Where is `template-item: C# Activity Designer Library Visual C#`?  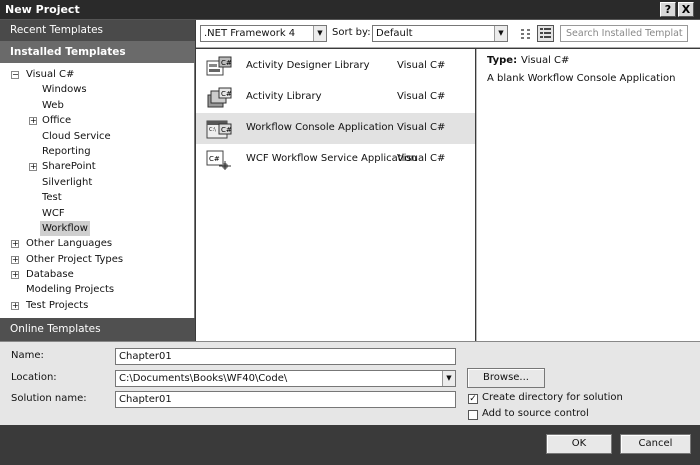 template-item: C# Activity Designer Library Visual C# is located at coordinates (335, 66).